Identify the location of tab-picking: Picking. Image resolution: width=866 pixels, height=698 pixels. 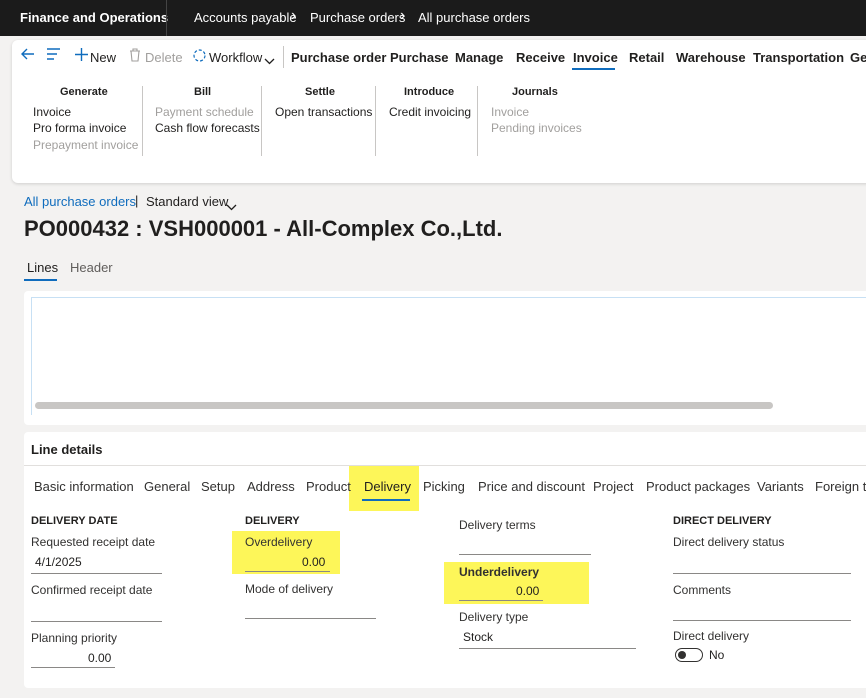
(444, 486).